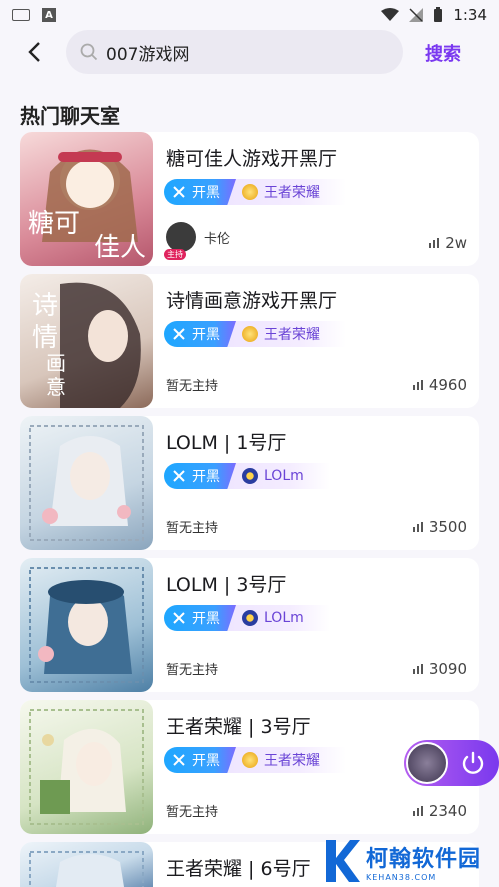 This screenshot has height=887, width=499. What do you see at coordinates (49, 15) in the screenshot?
I see `a-notification-icon: A` at bounding box center [49, 15].